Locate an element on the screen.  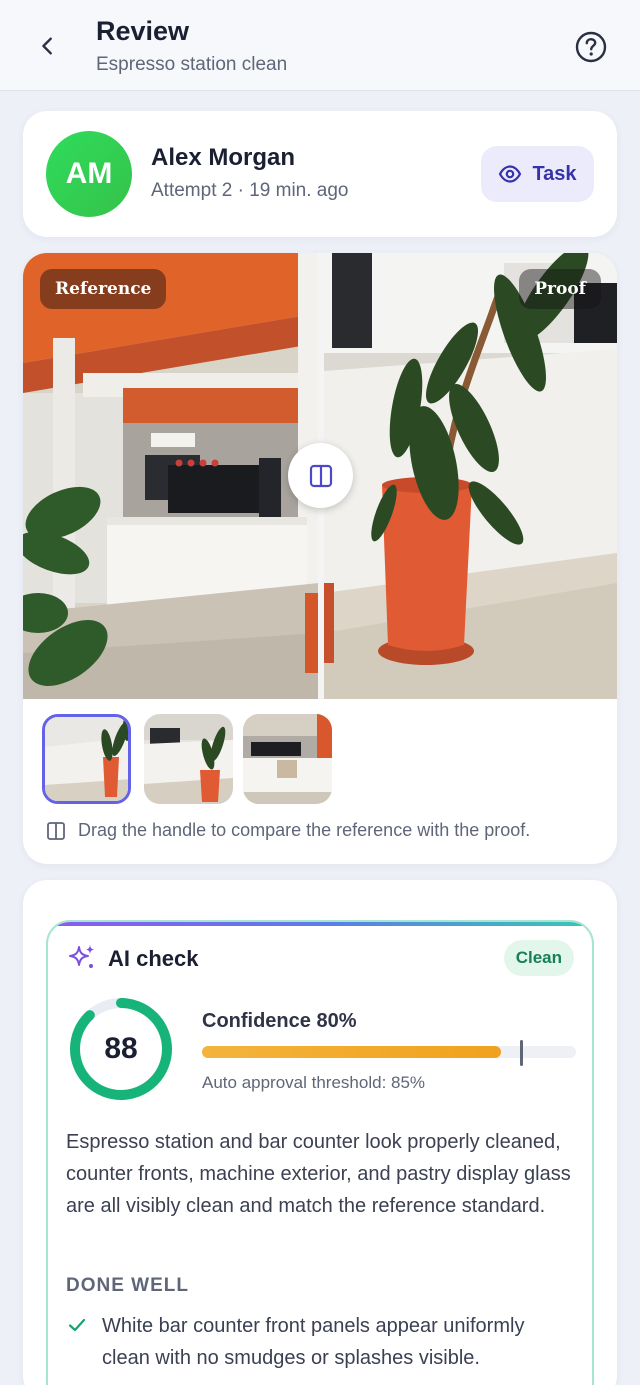
page-title: Review is located at coordinates (143, 31).